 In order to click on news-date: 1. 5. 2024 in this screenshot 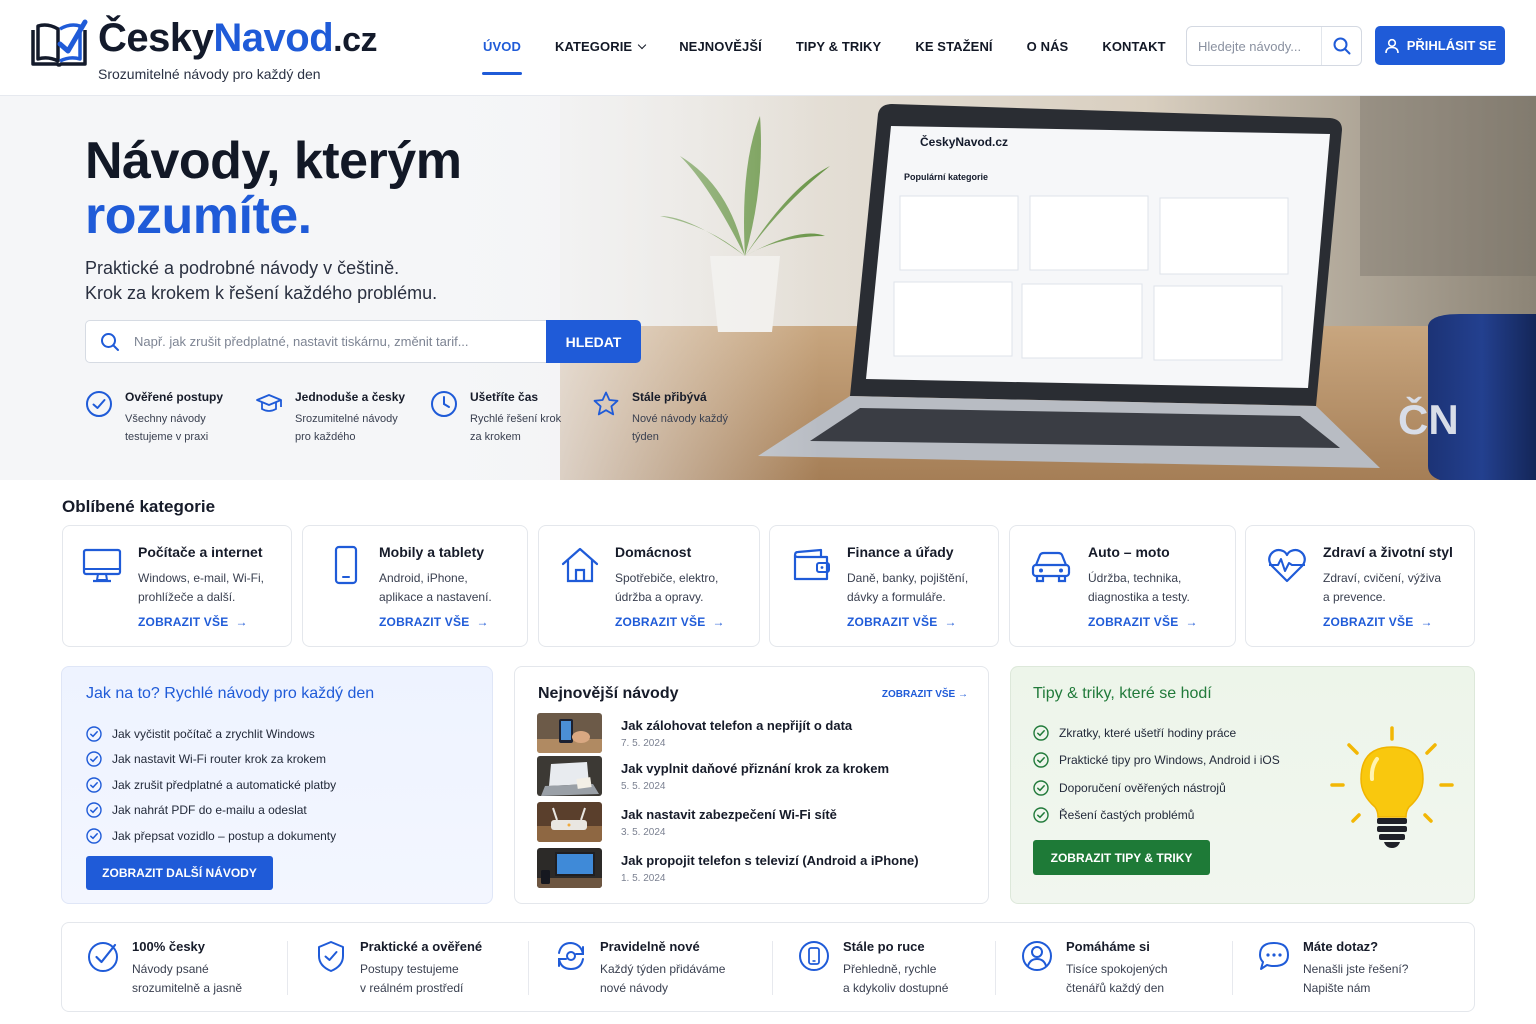, I will do `click(643, 878)`.